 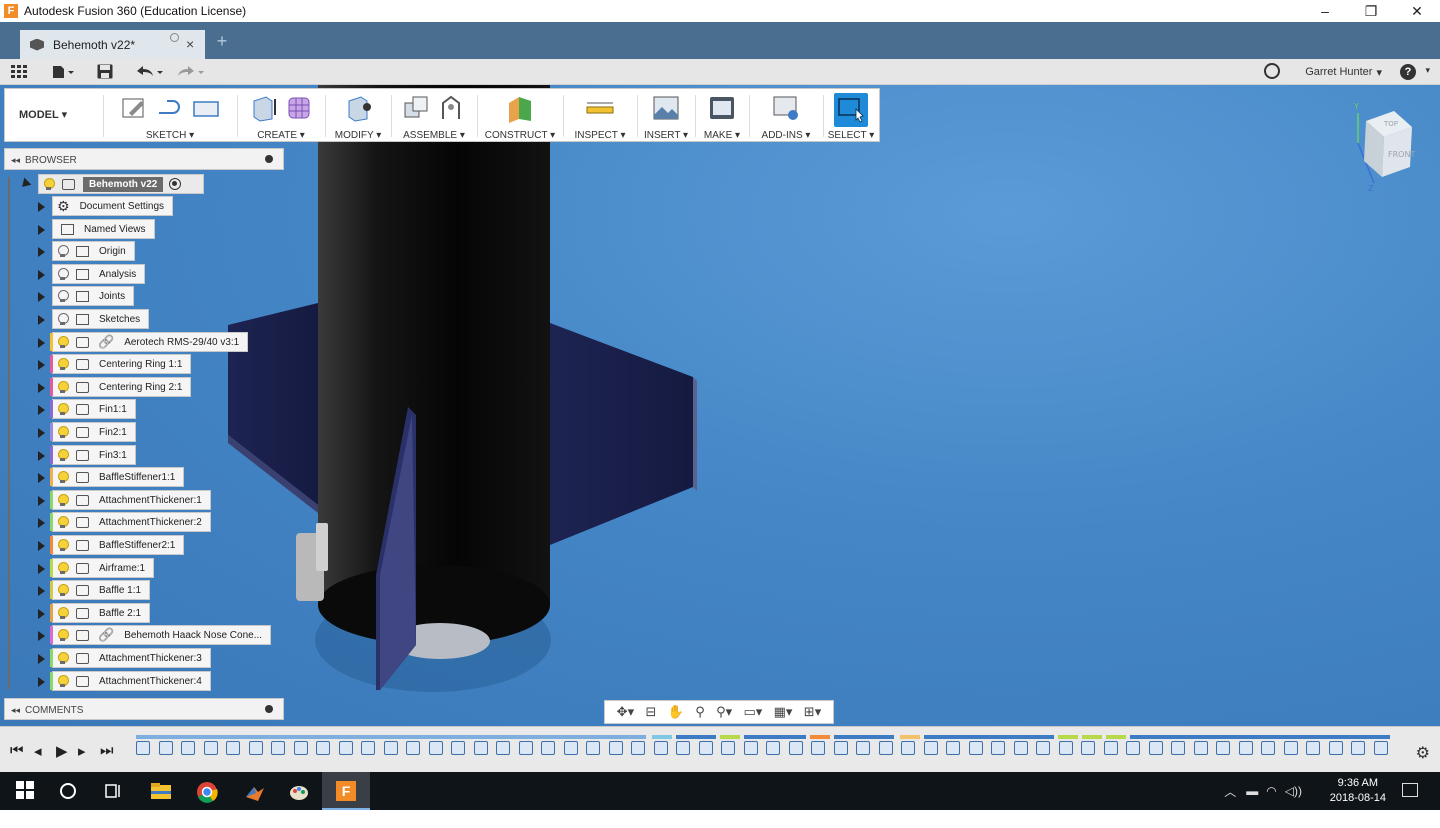 What do you see at coordinates (600, 108) in the screenshot?
I see `measure-icon` at bounding box center [600, 108].